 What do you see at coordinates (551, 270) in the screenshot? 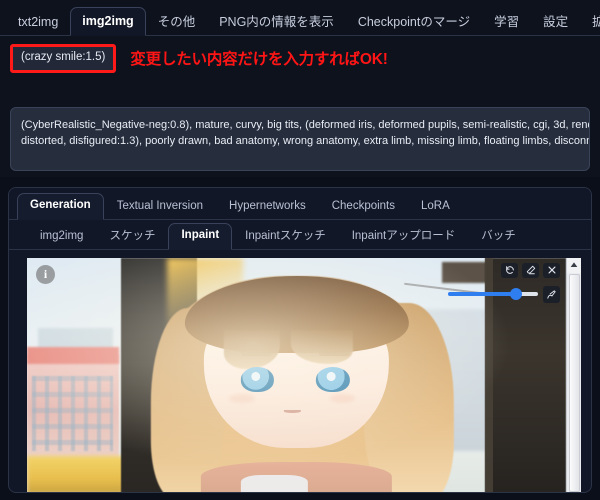
I see `close-icon` at bounding box center [551, 270].